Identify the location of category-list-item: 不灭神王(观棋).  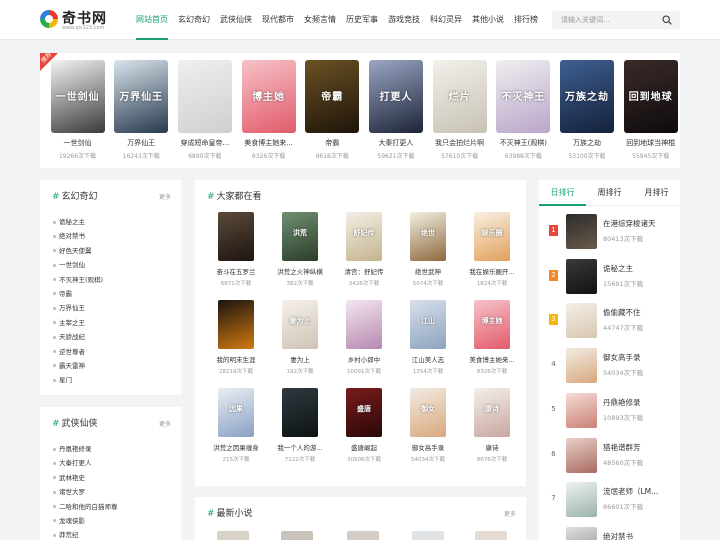
(78, 280).